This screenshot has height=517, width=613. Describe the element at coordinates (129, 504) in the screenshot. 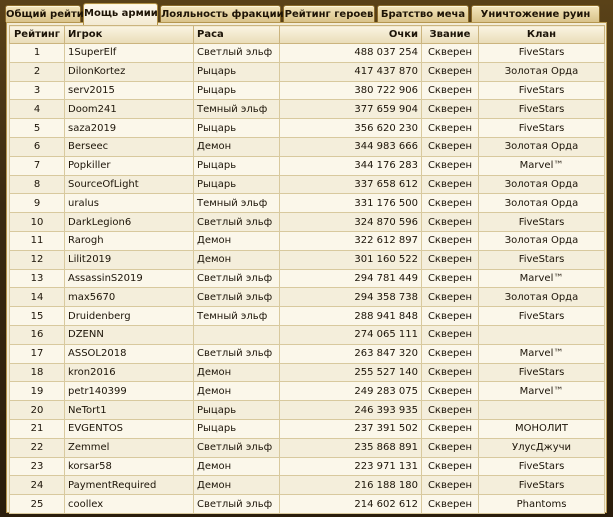

I see `player-link: coollex` at that location.